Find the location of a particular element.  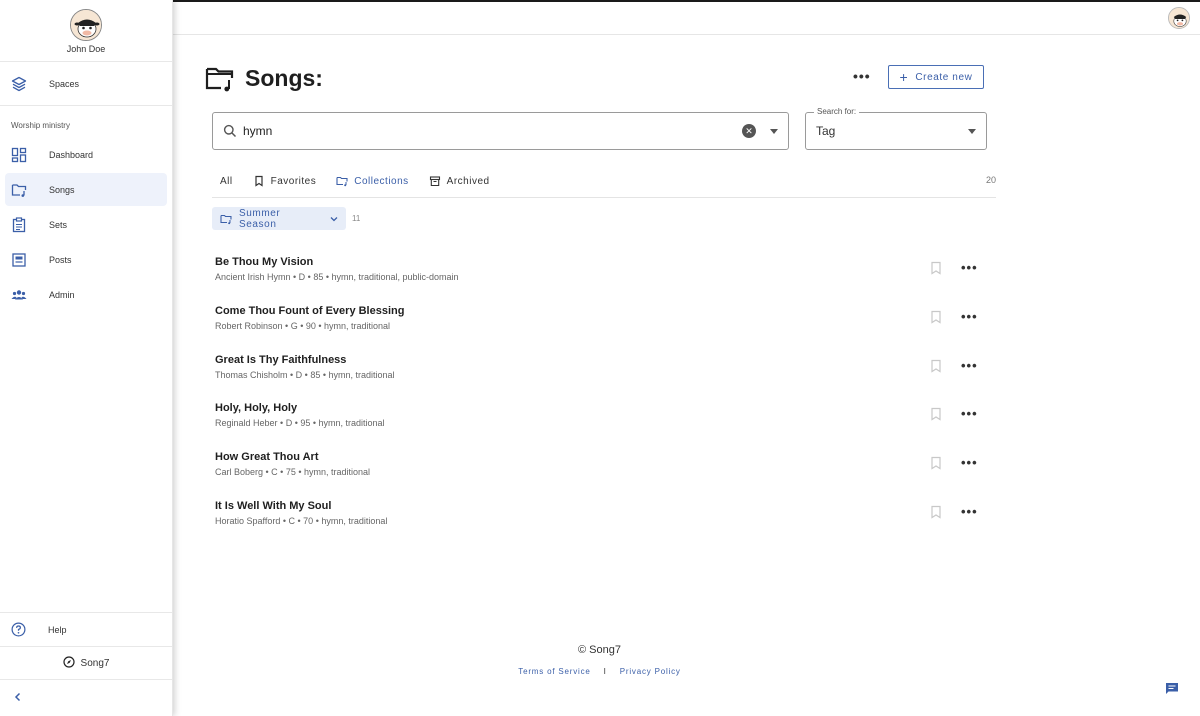

song-title: Holy, Holy, Holy is located at coordinates (597, 407).